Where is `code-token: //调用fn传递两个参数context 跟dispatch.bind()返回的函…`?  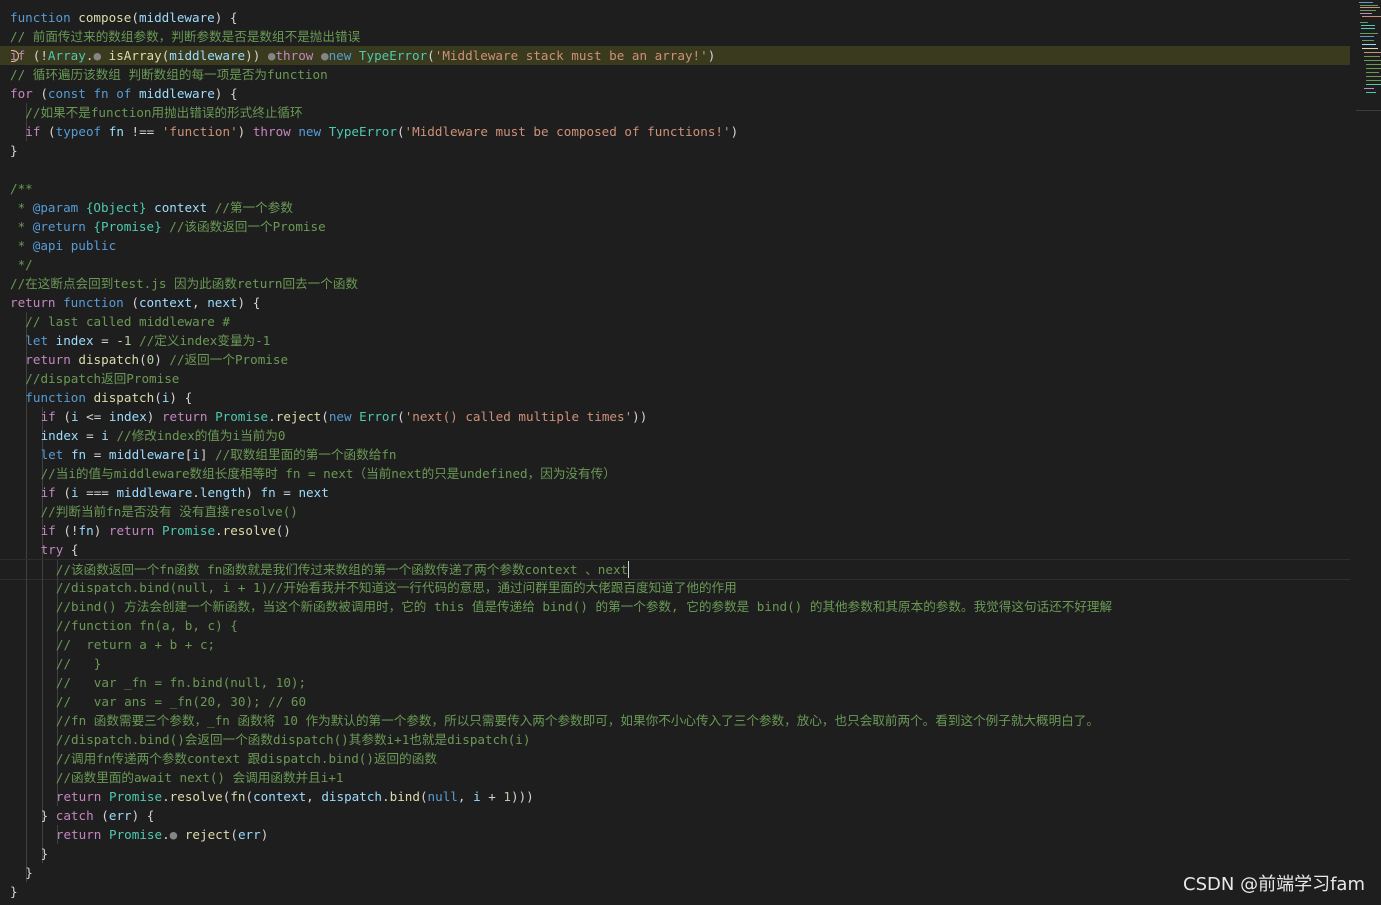
code-token: //调用fn传递两个参数context 跟dispatch.bind()返回的函… is located at coordinates (246, 758).